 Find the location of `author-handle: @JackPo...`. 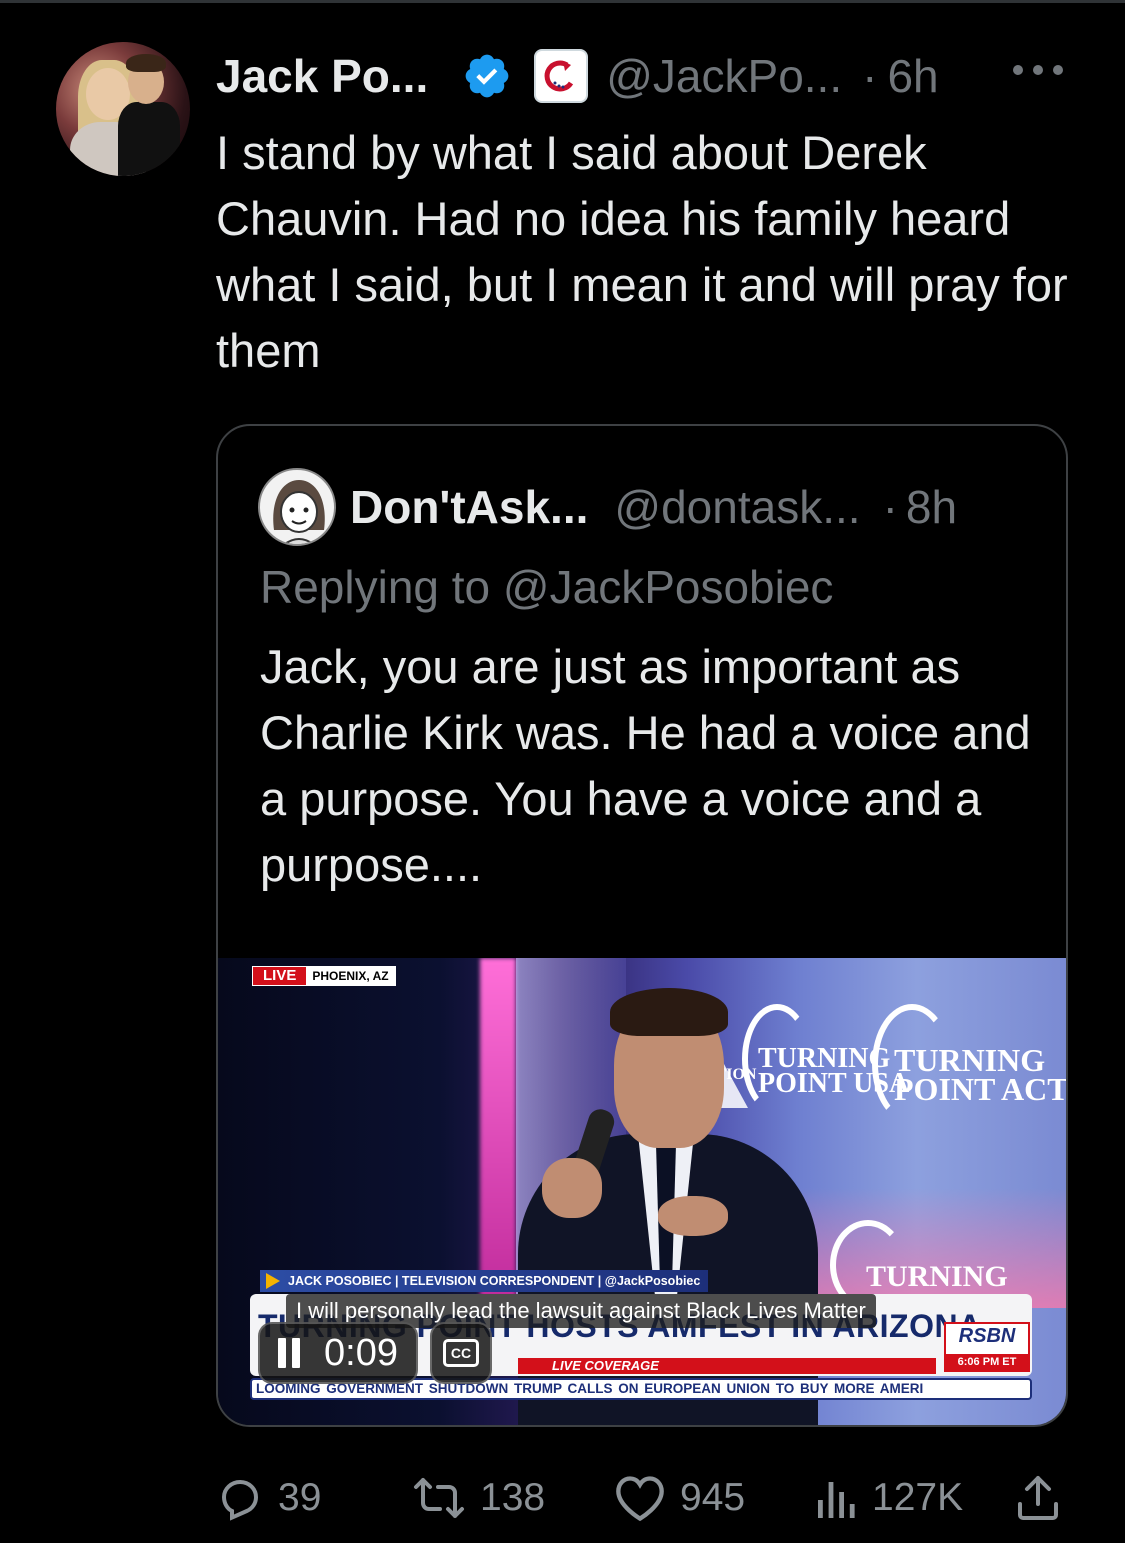

author-handle: @JackPo... is located at coordinates (724, 76).